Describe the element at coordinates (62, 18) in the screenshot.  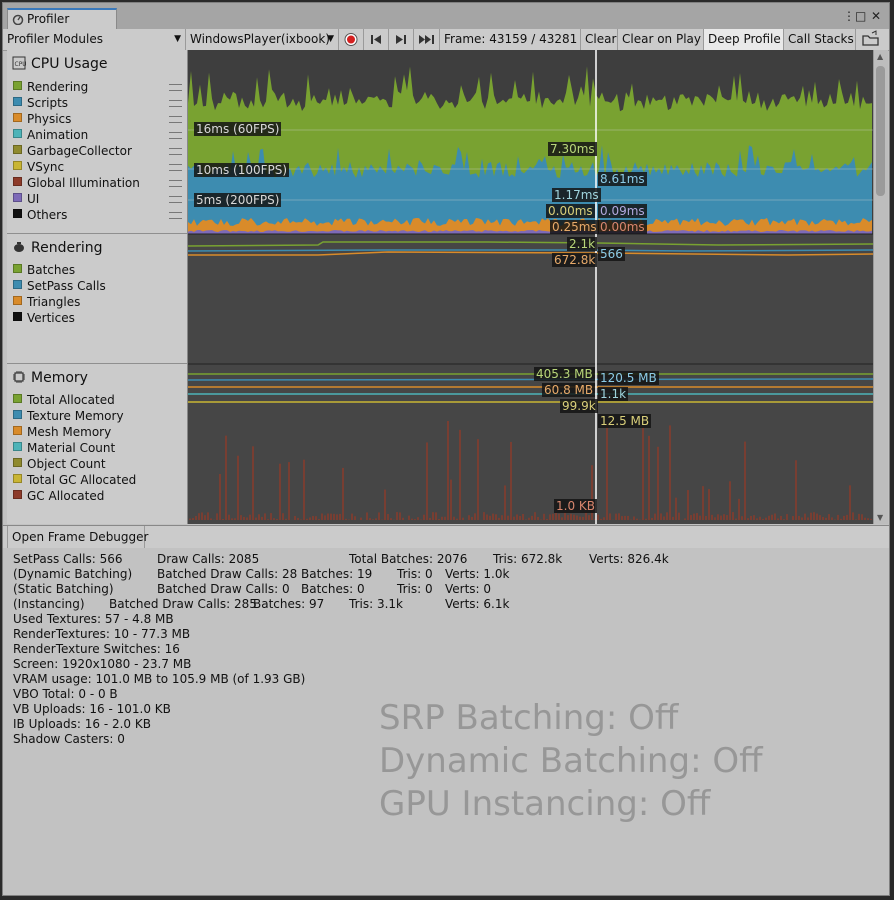
I see `tab-profiler: Profiler` at that location.